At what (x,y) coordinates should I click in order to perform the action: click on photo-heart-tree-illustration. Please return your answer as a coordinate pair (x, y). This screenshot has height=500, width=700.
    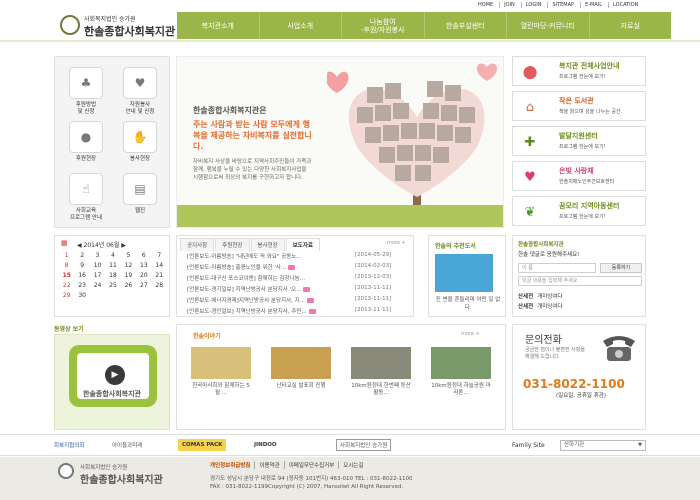
    Looking at the image, I should click on (412, 144).